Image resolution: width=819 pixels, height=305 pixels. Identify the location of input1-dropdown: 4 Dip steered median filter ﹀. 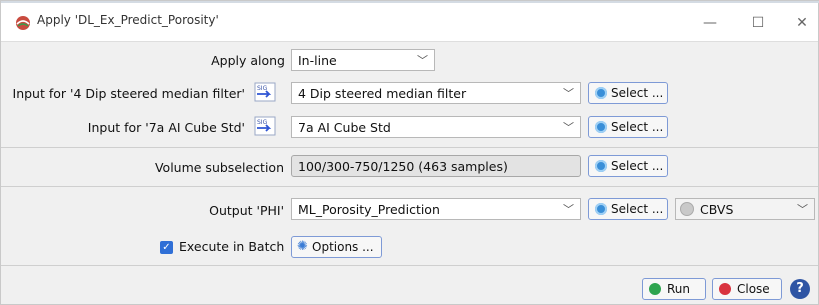
(436, 93).